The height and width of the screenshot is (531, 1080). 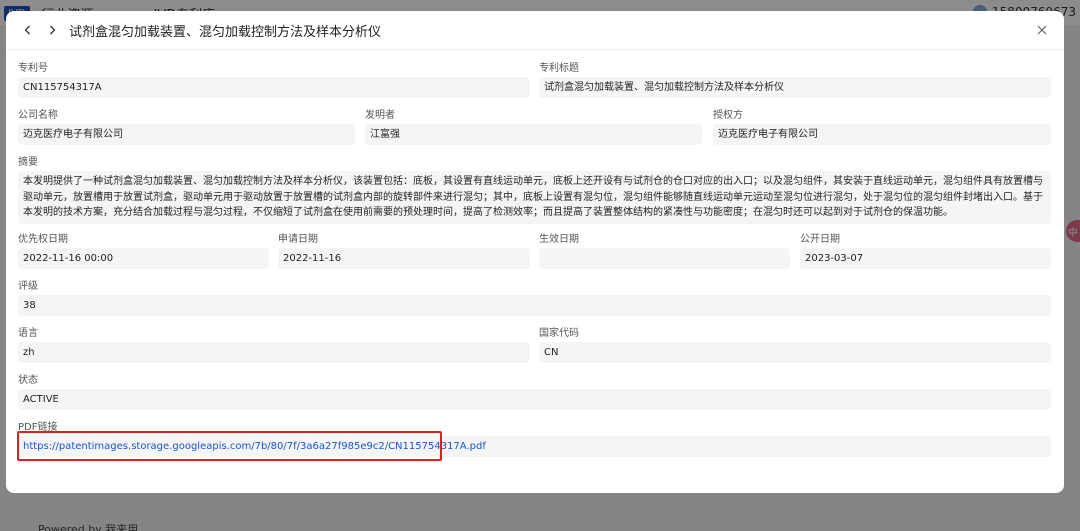 I want to click on field-rating: 评级 38, so click(x=534, y=297).